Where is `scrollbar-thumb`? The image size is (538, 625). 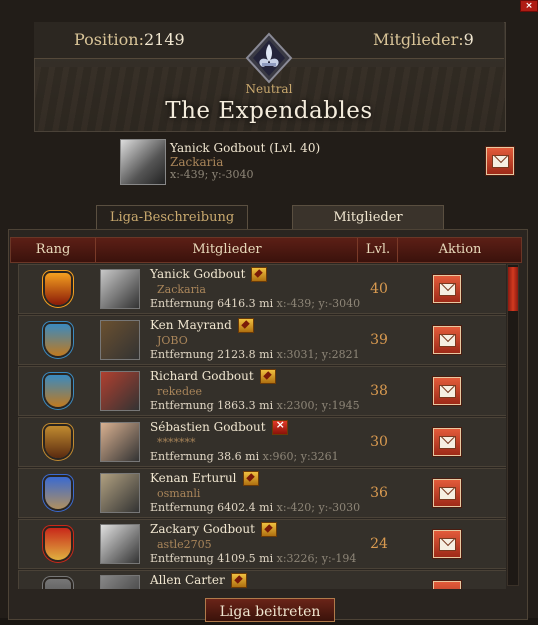 scrollbar-thumb is located at coordinates (513, 289).